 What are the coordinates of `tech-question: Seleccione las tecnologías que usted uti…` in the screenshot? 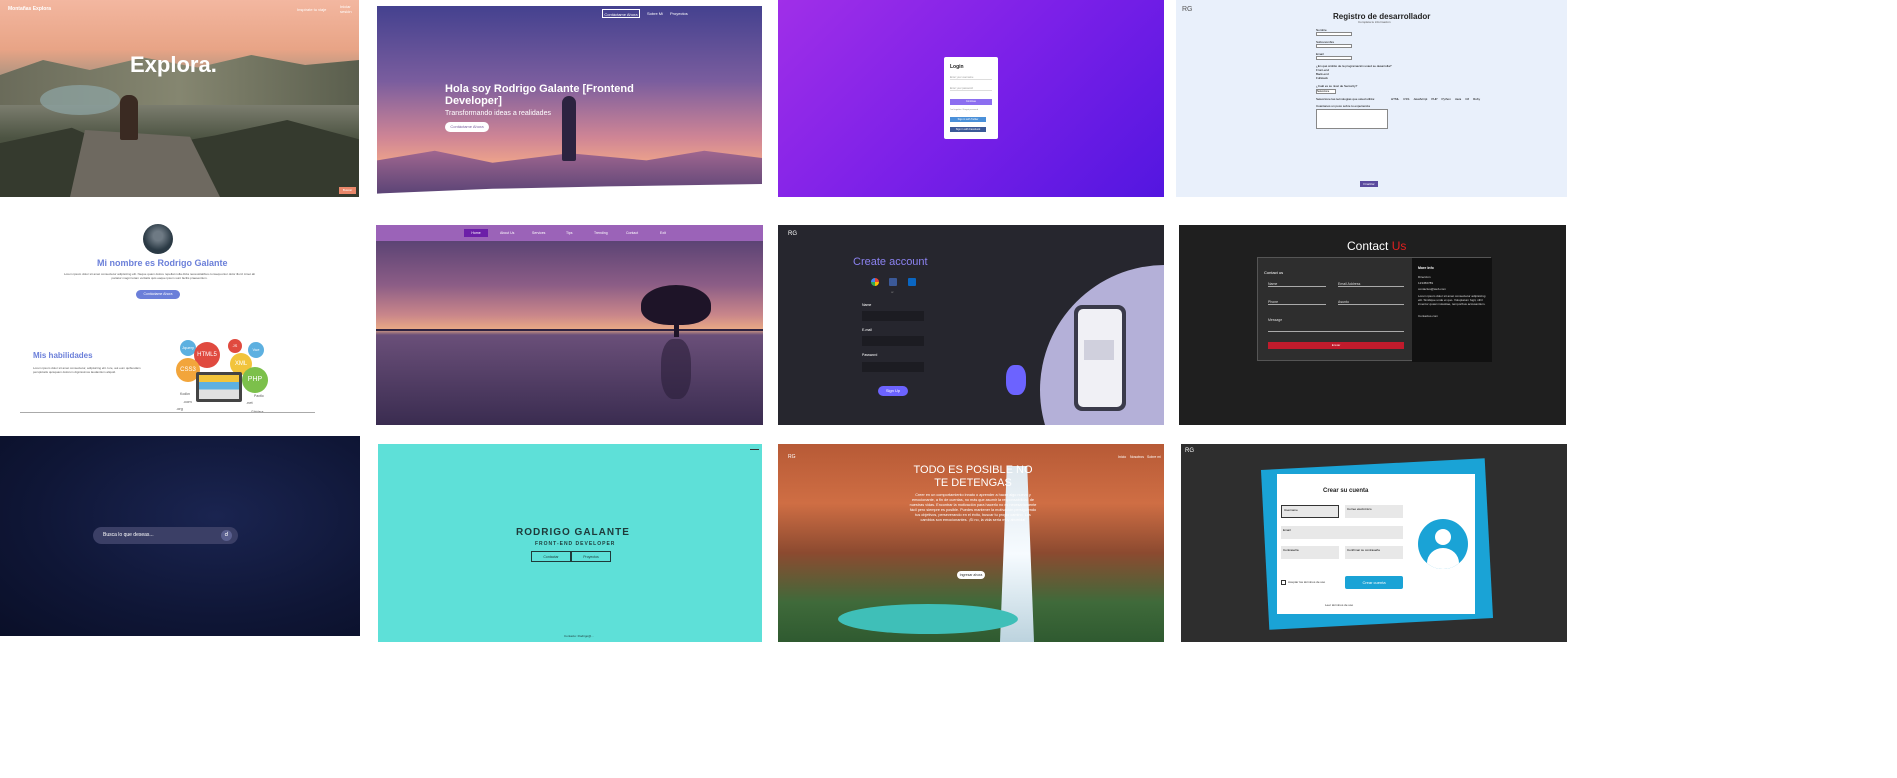 It's located at (1345, 99).